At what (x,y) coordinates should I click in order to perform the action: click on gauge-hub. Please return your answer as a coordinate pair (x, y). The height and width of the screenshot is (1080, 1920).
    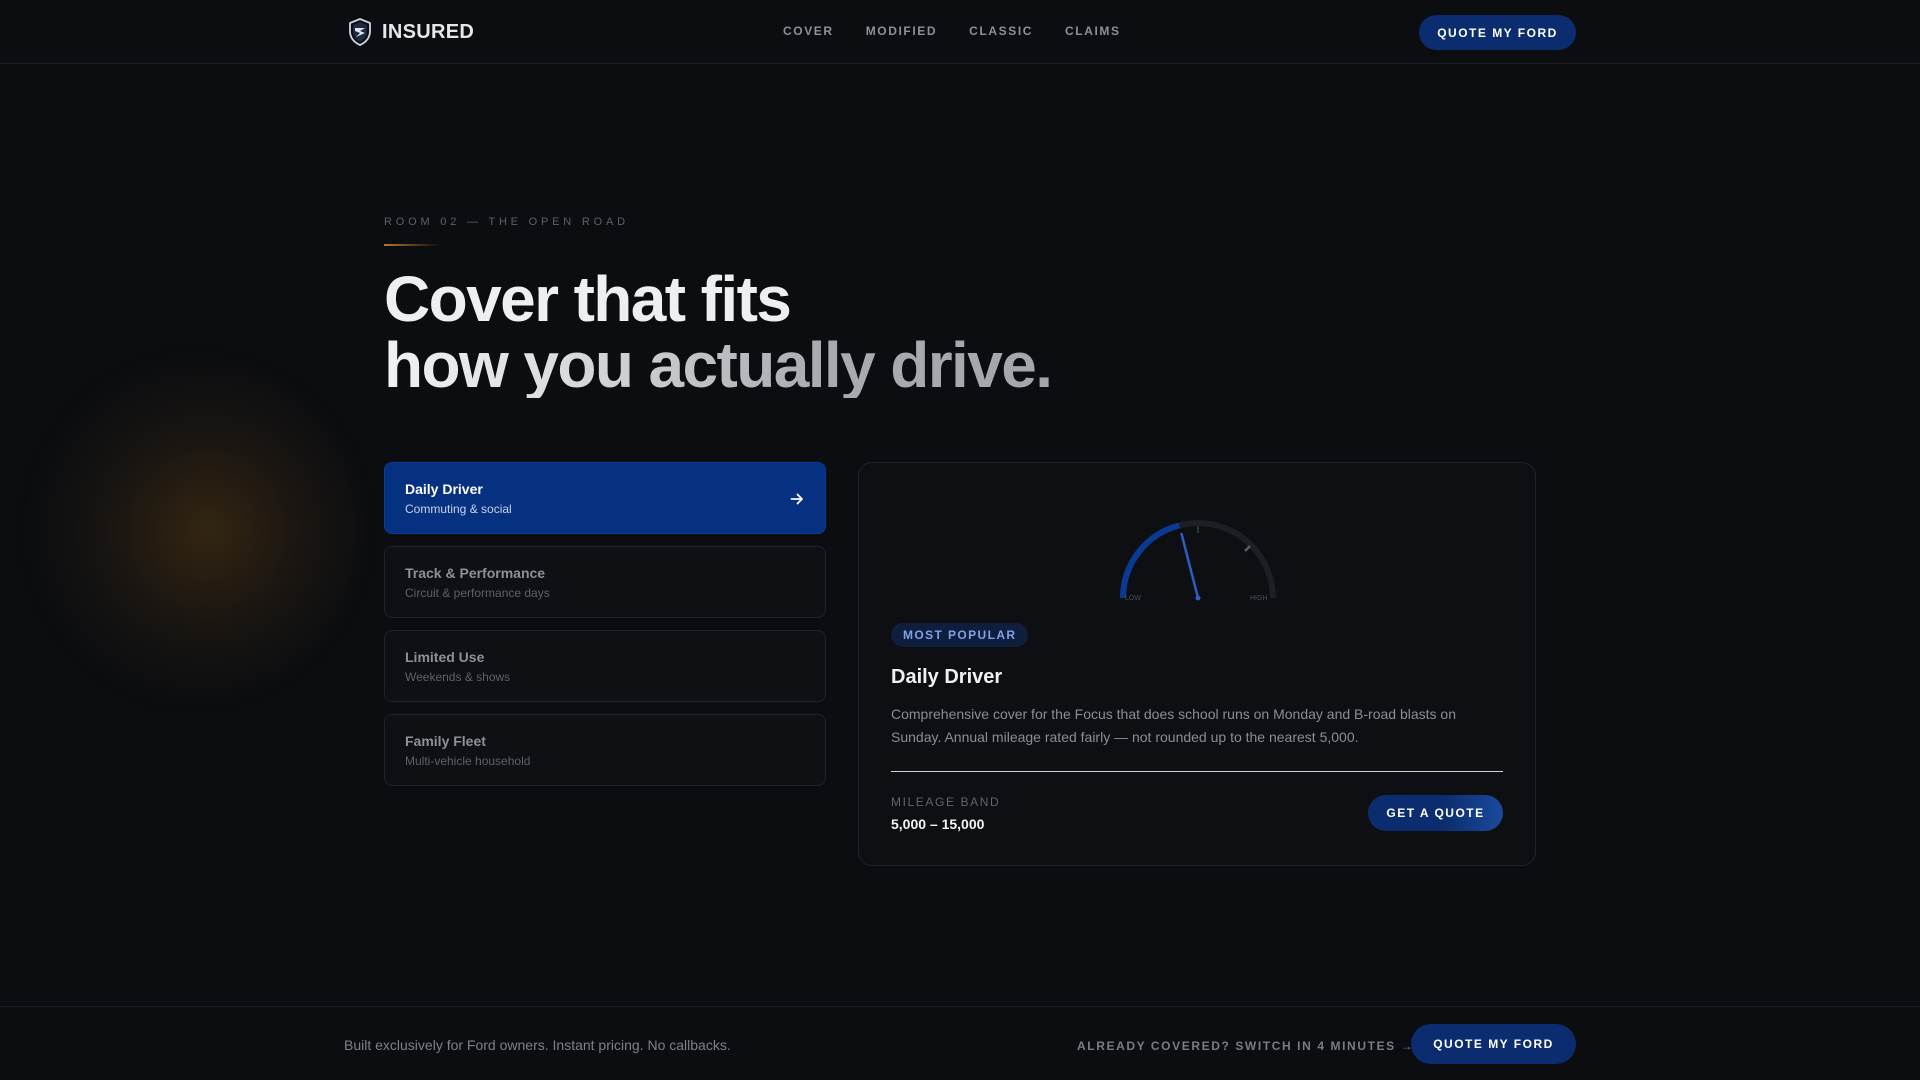
    Looking at the image, I should click on (1198, 598).